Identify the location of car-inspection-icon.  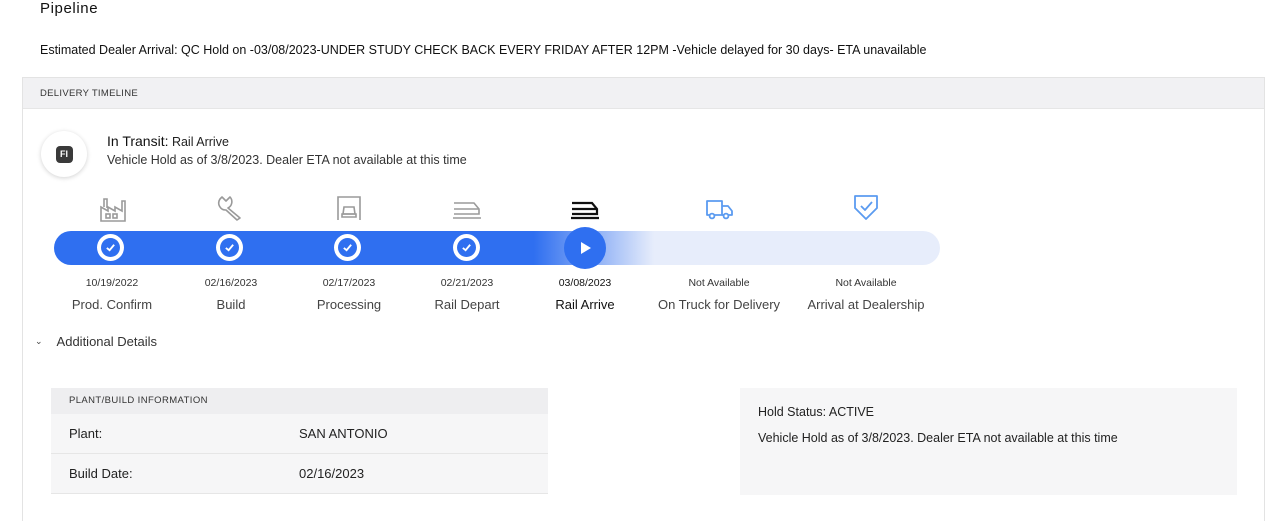
(349, 208).